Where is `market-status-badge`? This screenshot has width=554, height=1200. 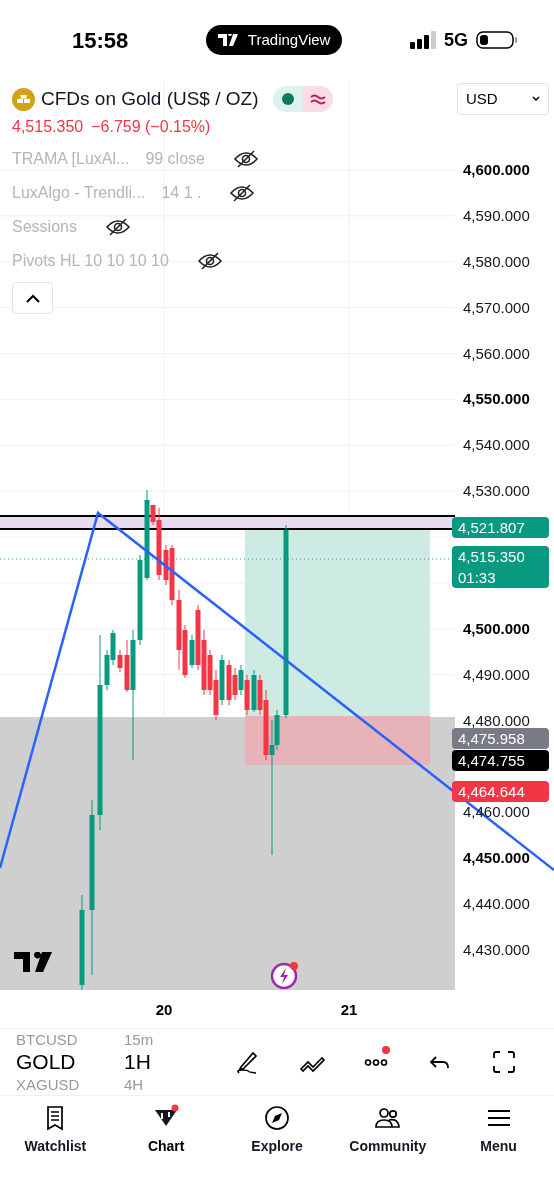 market-status-badge is located at coordinates (302, 99).